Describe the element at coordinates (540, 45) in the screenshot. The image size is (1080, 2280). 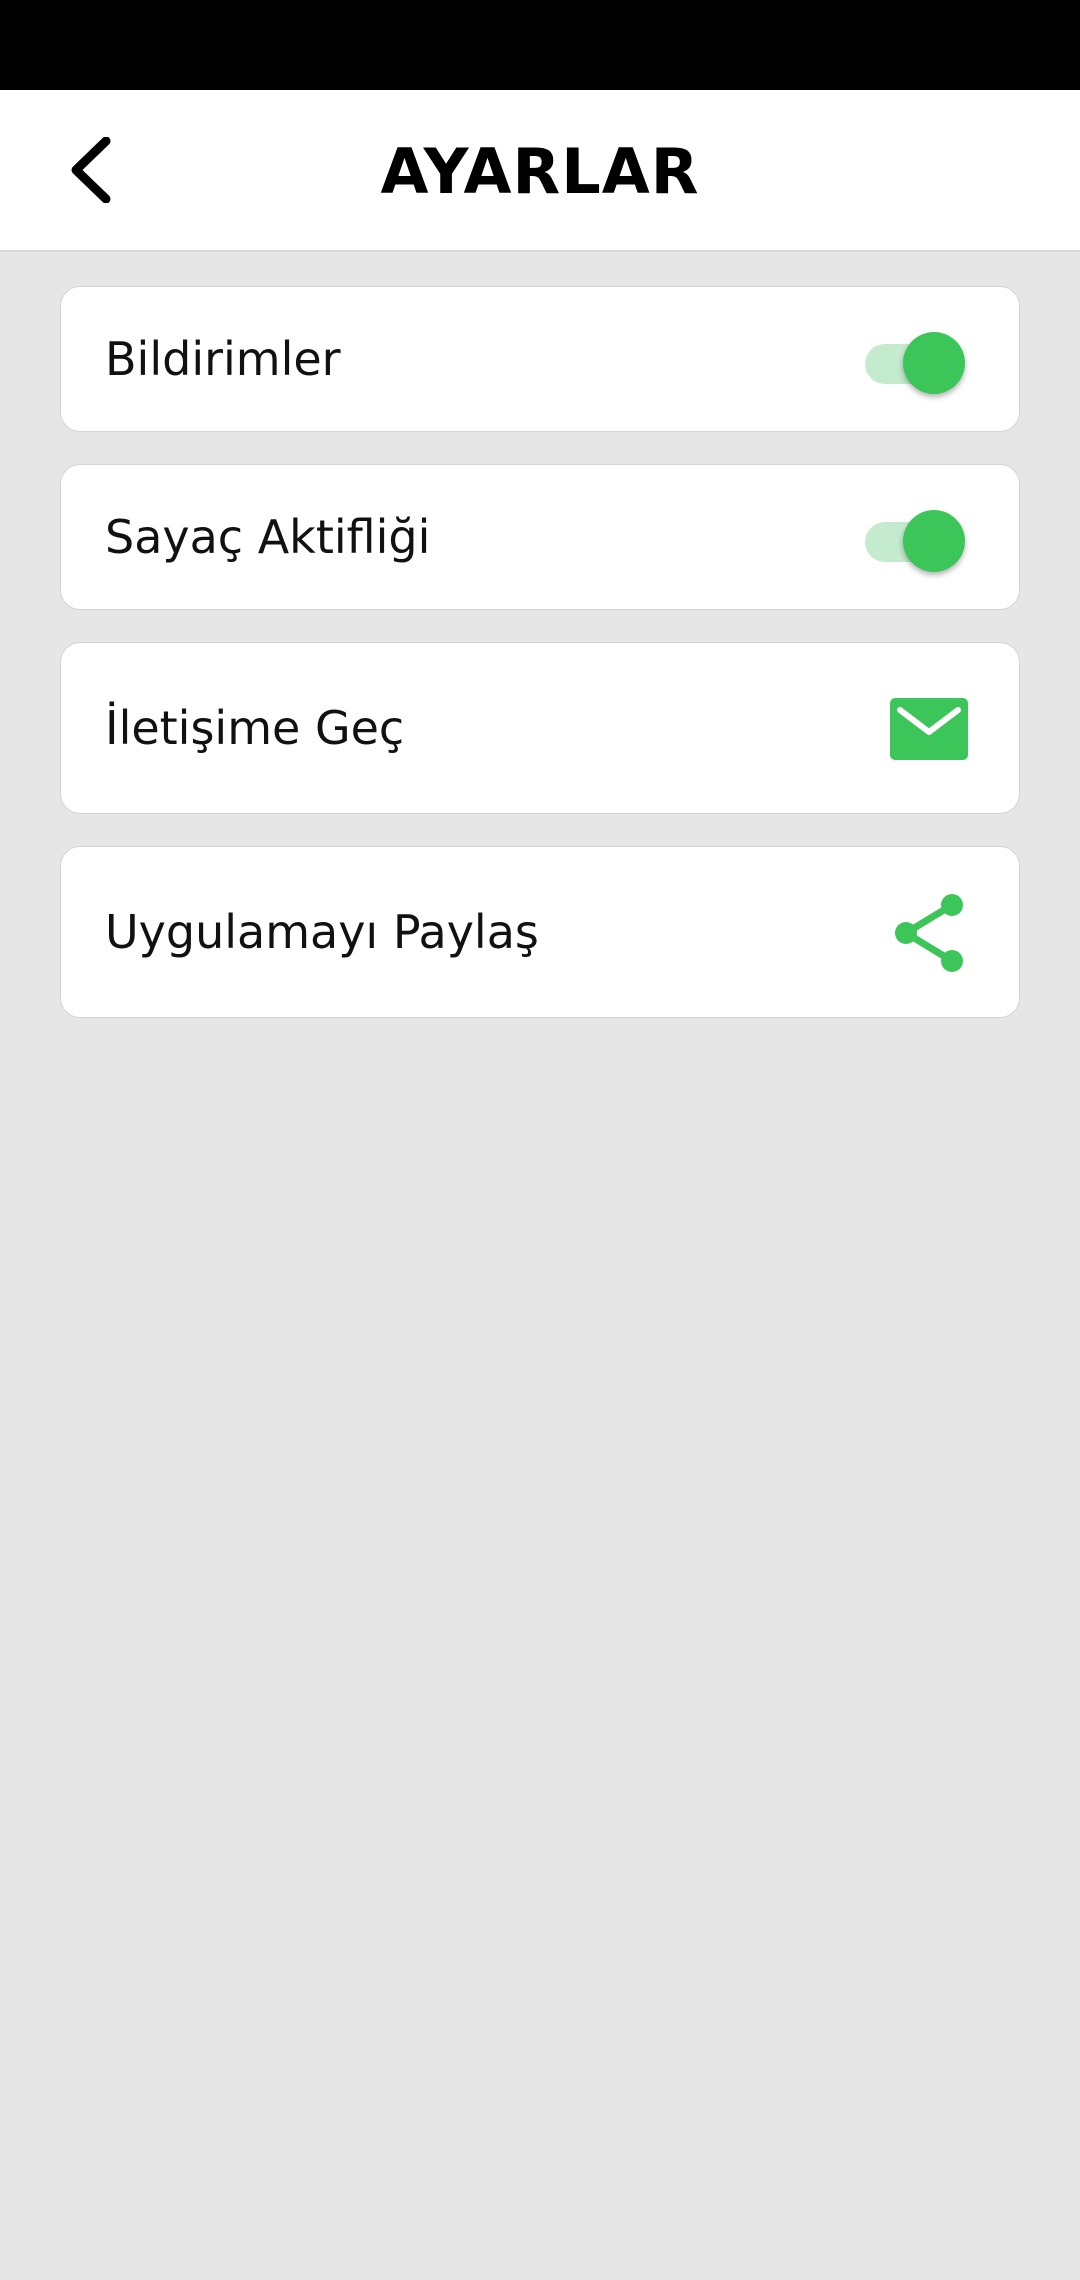
I see `status-bar` at that location.